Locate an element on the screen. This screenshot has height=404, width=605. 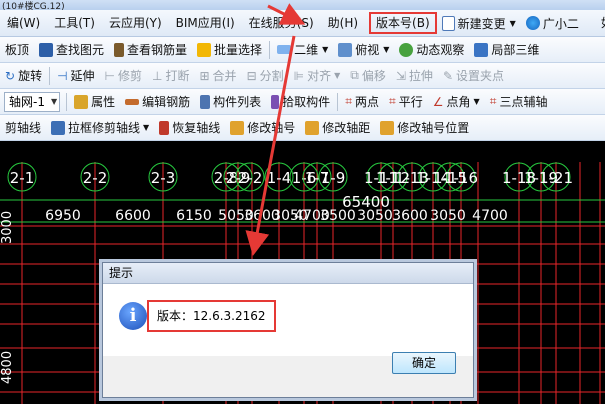
dialog-body: i 版本：12.6.3.2162 is located at coordinates (288, 320).